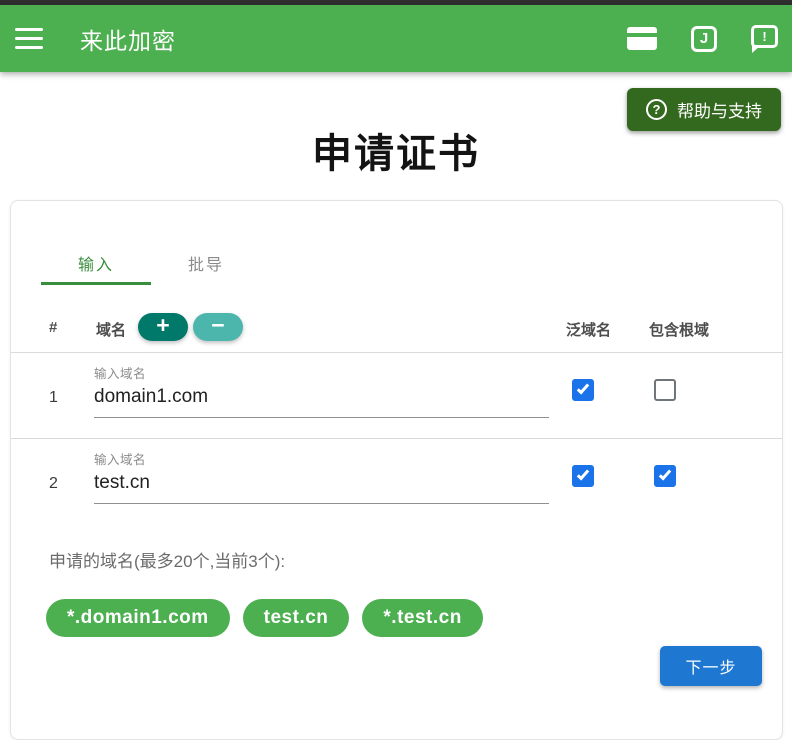  I want to click on domain-chip-list: *.domain1.com test.cn *.test.cn, so click(264, 618).